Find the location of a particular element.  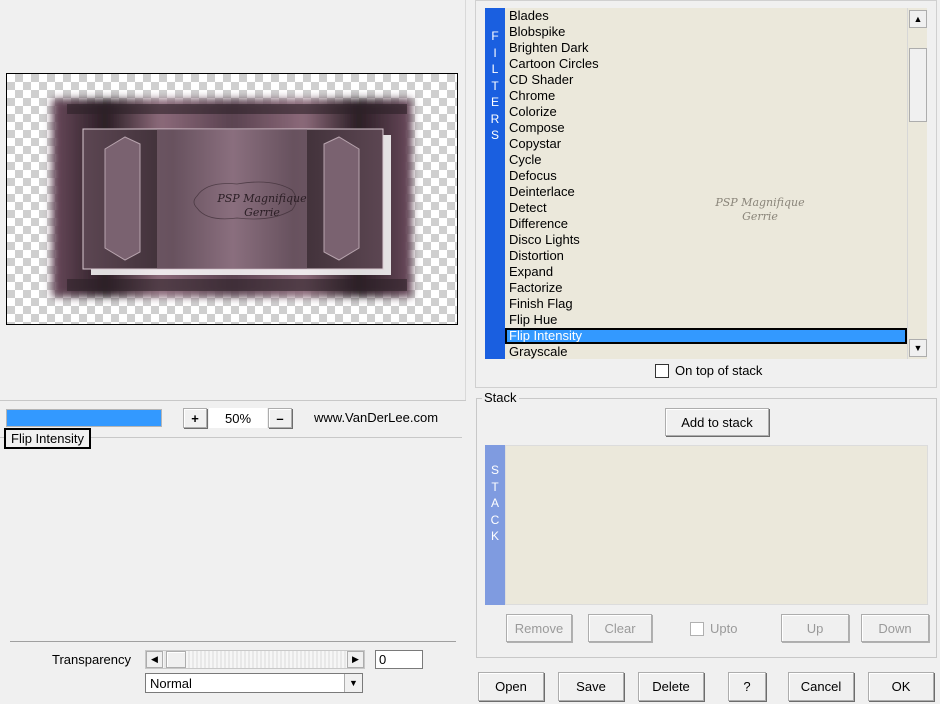

slider-left-arrow-icon: ◀ is located at coordinates (154, 659).